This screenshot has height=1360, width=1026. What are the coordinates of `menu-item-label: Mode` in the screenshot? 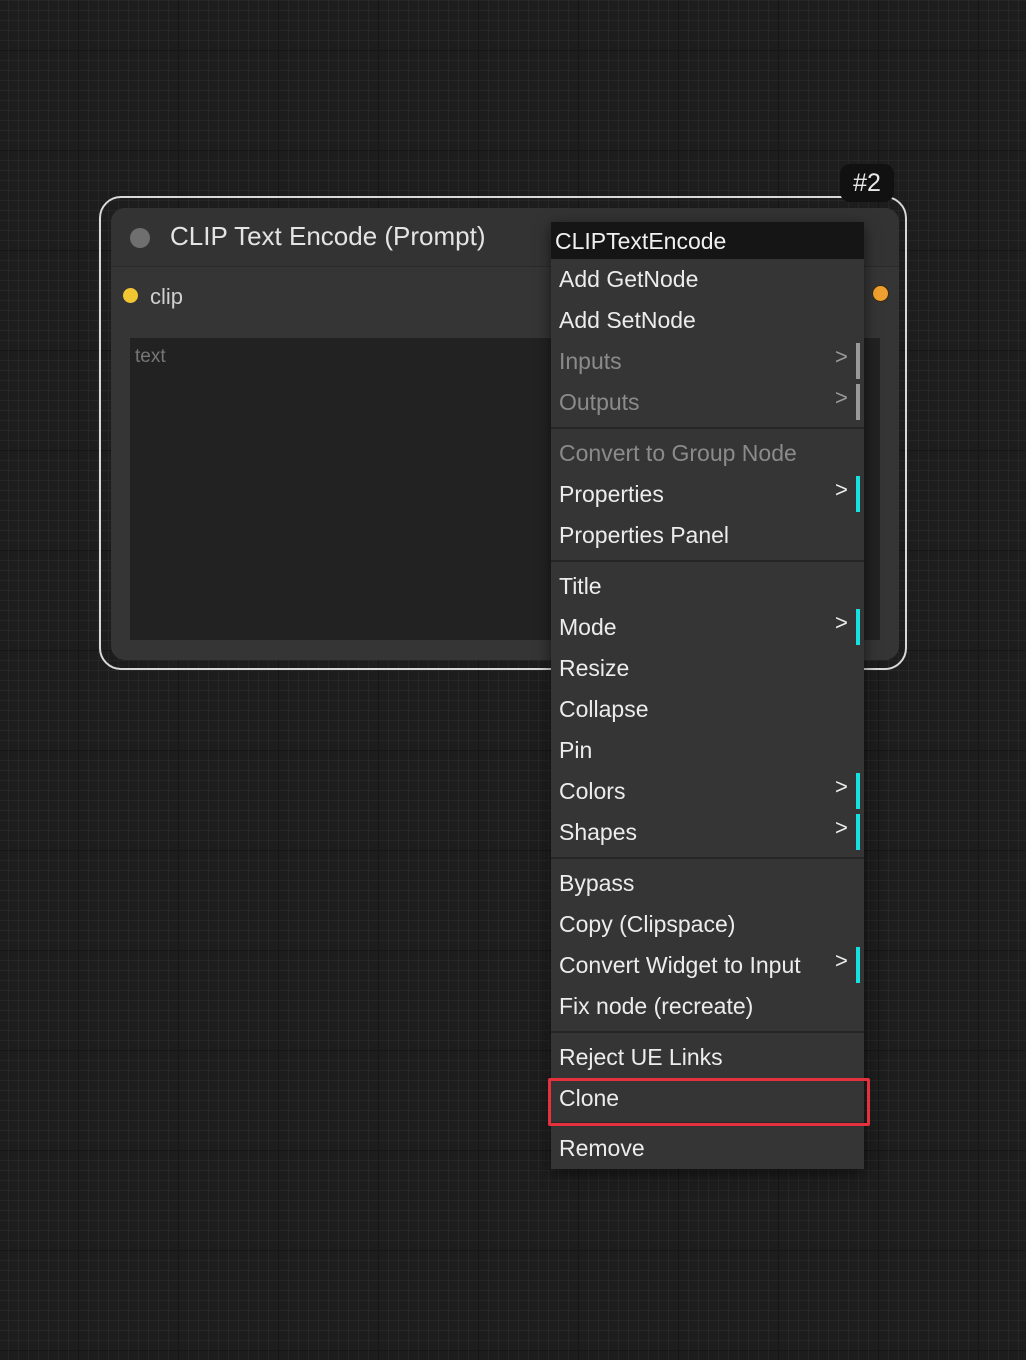 It's located at (588, 627).